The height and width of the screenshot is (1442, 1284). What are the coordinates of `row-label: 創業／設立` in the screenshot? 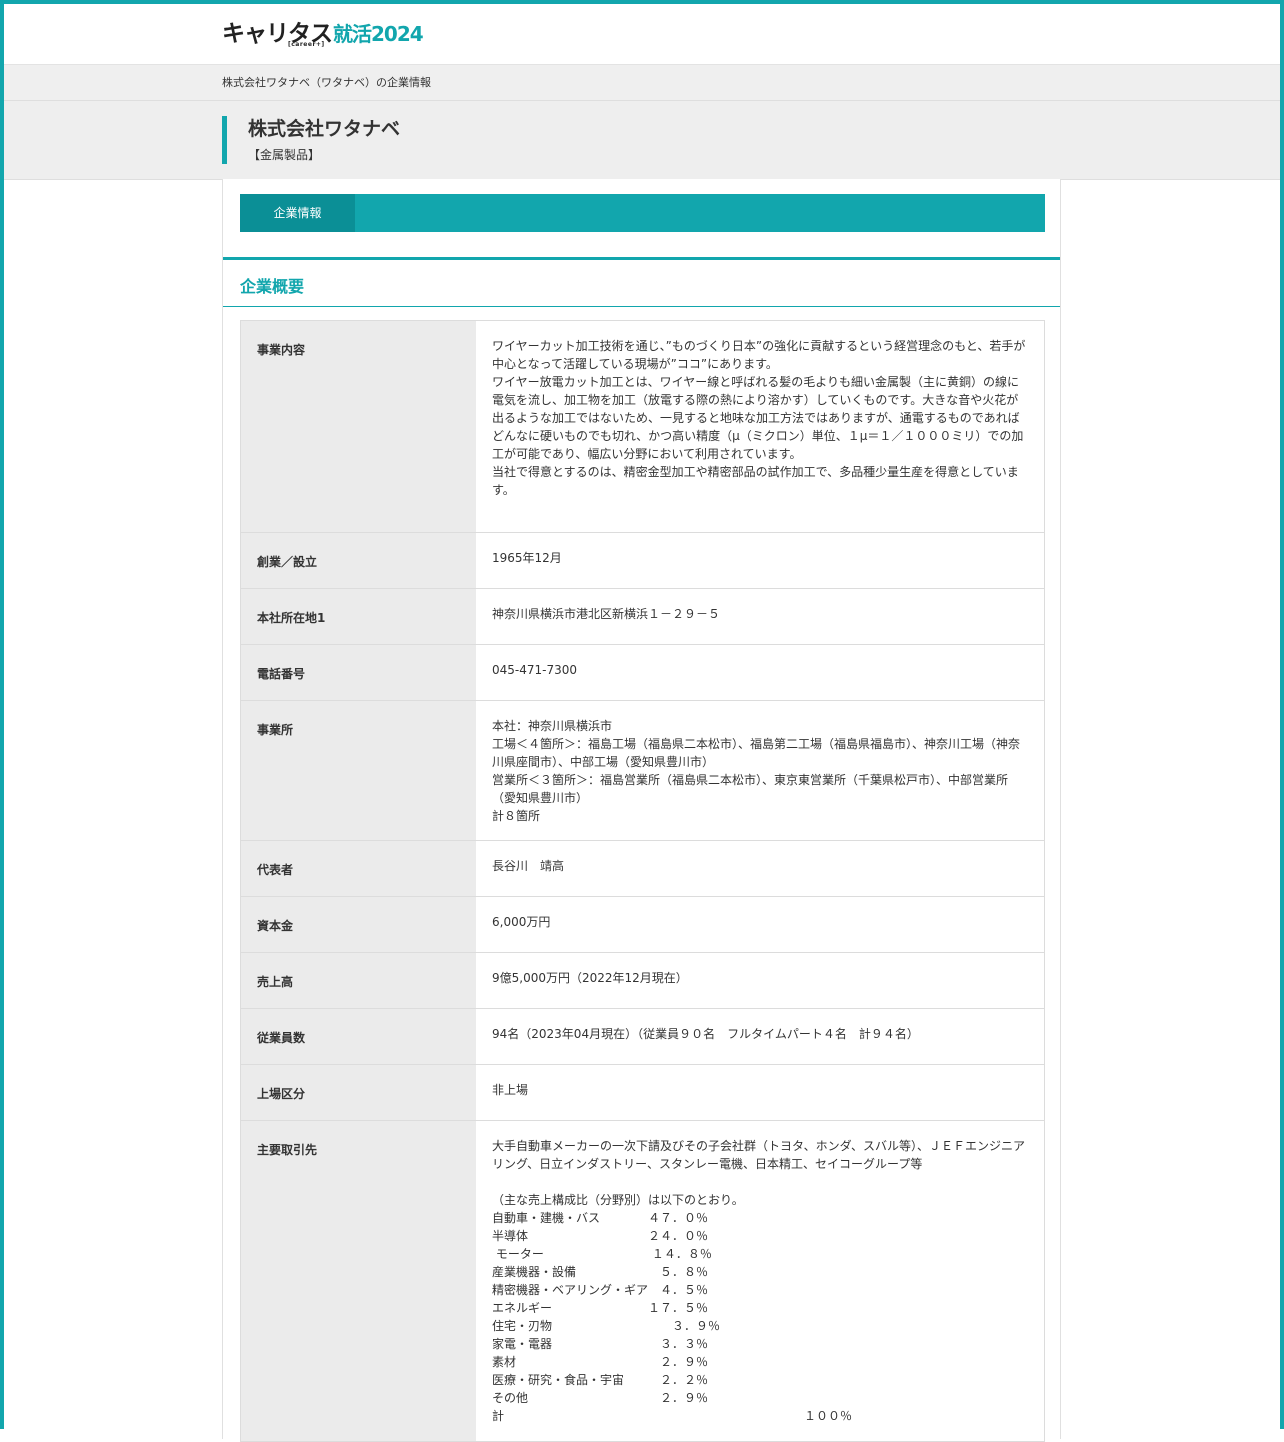 It's located at (358, 560).